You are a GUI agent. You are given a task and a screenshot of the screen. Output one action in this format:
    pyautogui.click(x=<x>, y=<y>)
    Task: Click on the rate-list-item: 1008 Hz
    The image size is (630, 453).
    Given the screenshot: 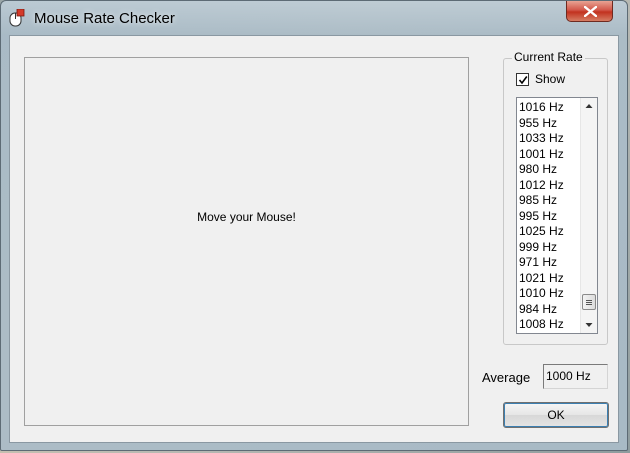 What is the action you would take?
    pyautogui.click(x=549, y=325)
    